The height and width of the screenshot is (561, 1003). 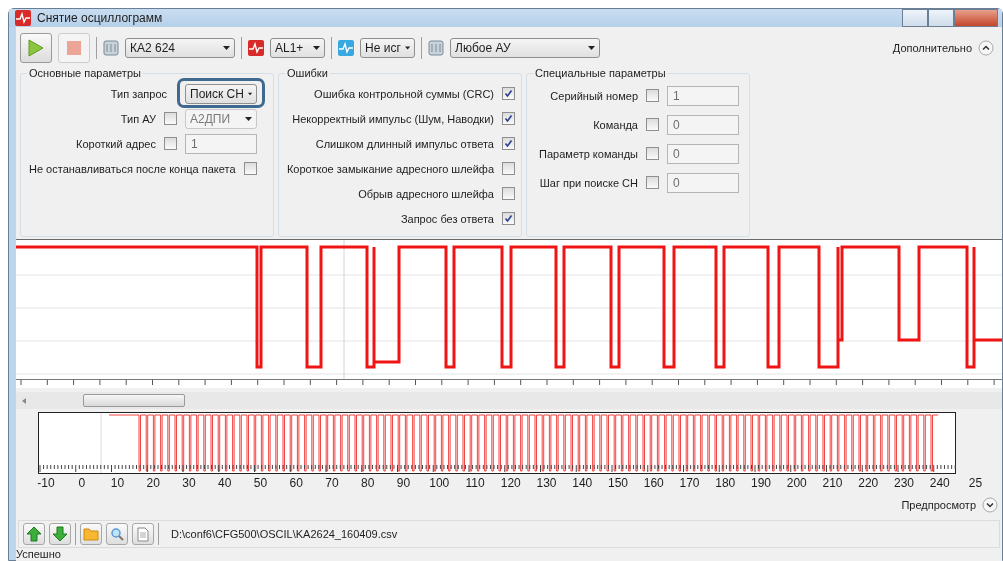 I want to click on address-field: 1, so click(x=221, y=143).